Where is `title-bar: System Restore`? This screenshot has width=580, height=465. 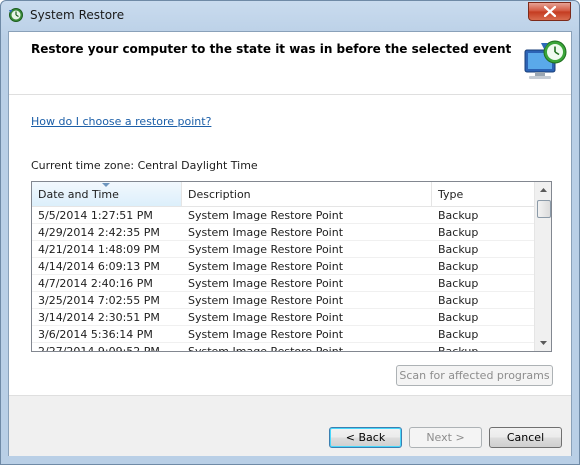 title-bar: System Restore is located at coordinates (290, 16).